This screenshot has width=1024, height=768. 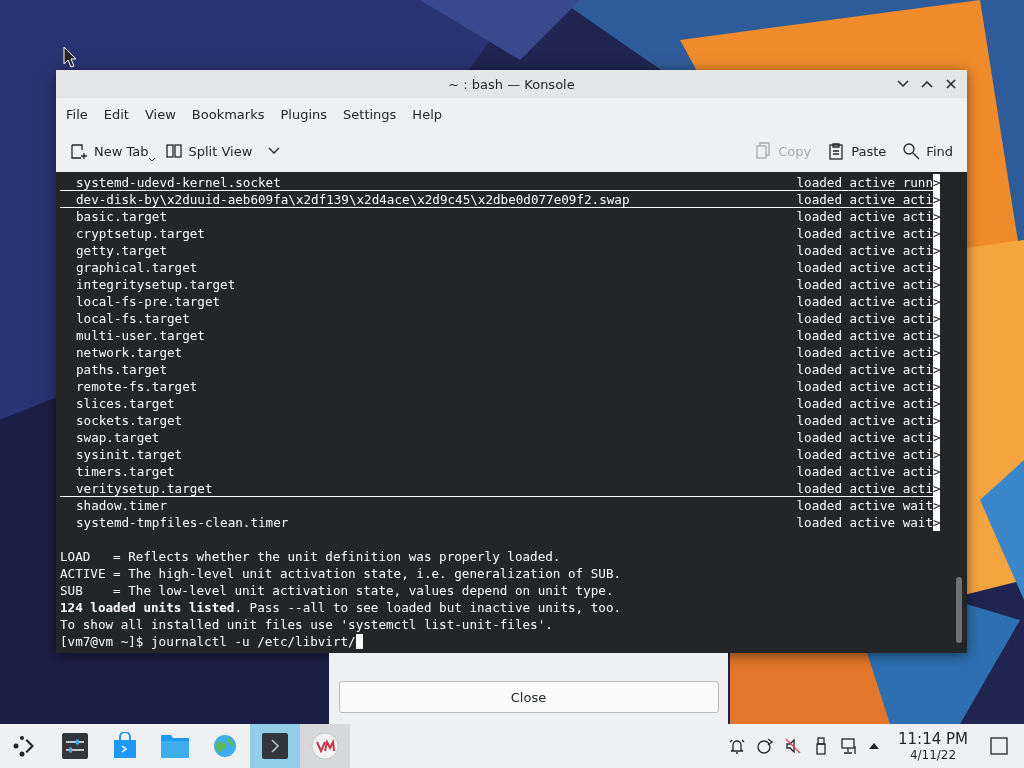 I want to click on unit-name: basic.target, so click(x=121, y=216).